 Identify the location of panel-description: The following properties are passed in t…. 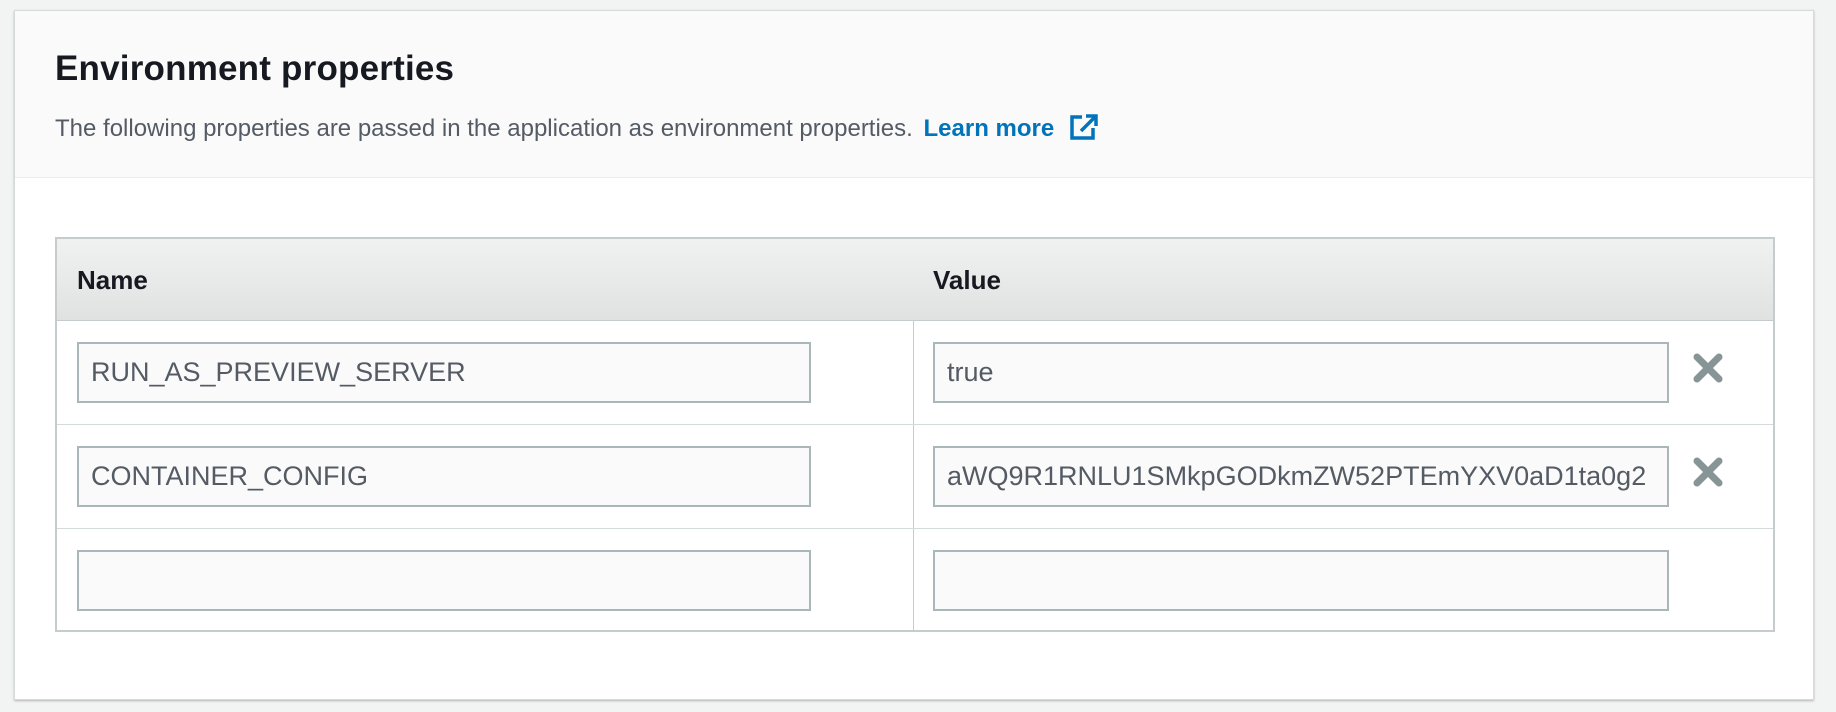
(577, 128).